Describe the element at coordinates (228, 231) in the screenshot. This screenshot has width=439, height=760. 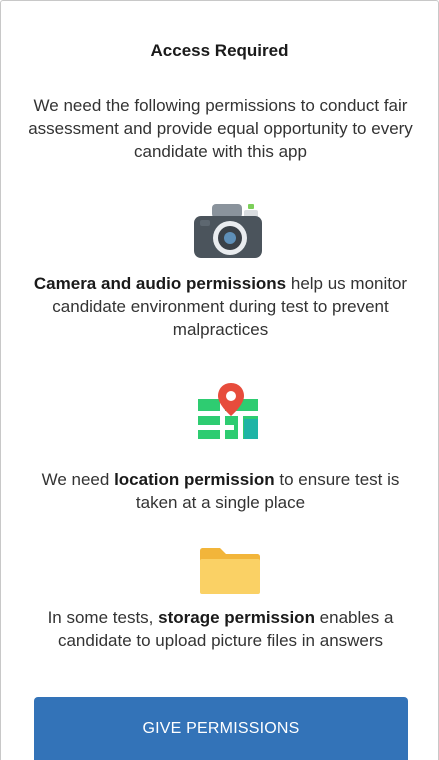
I see `camera-icon` at that location.